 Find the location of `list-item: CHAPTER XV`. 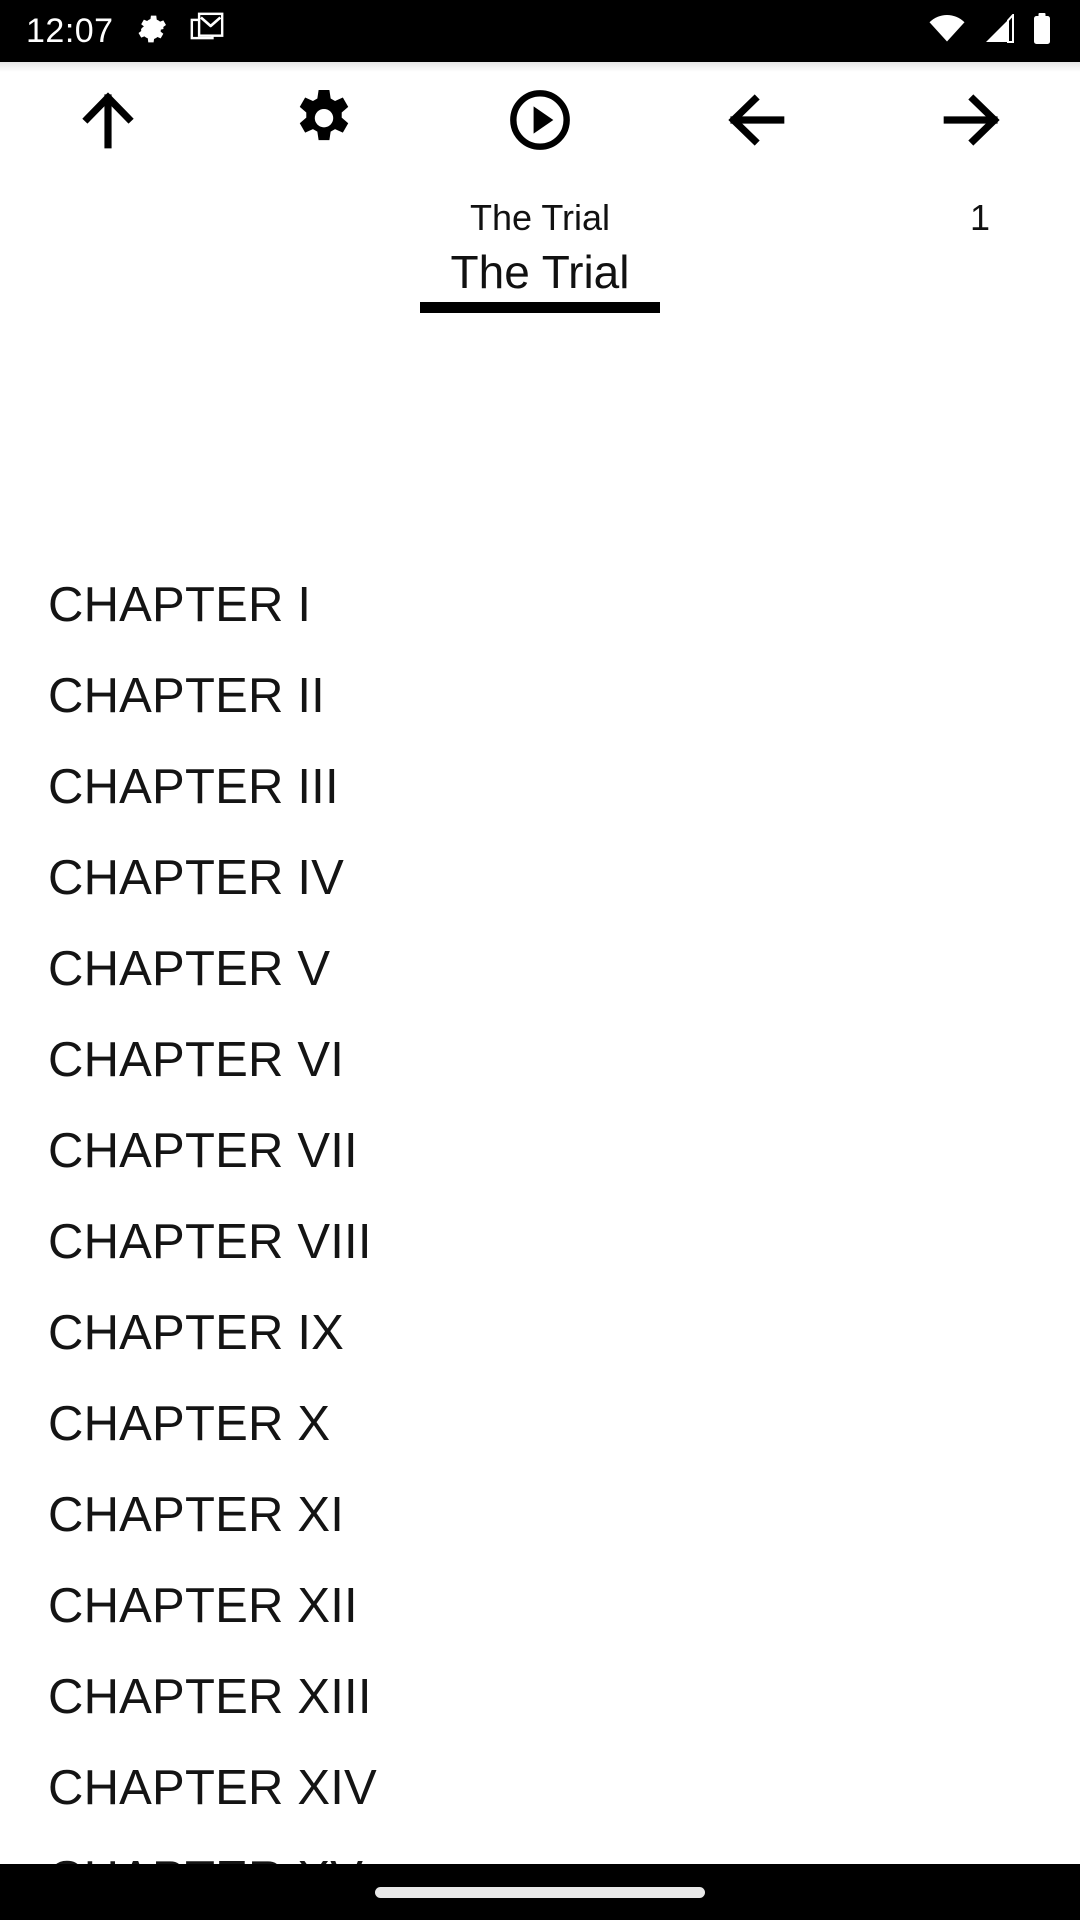

list-item: CHAPTER XV is located at coordinates (540, 1849).